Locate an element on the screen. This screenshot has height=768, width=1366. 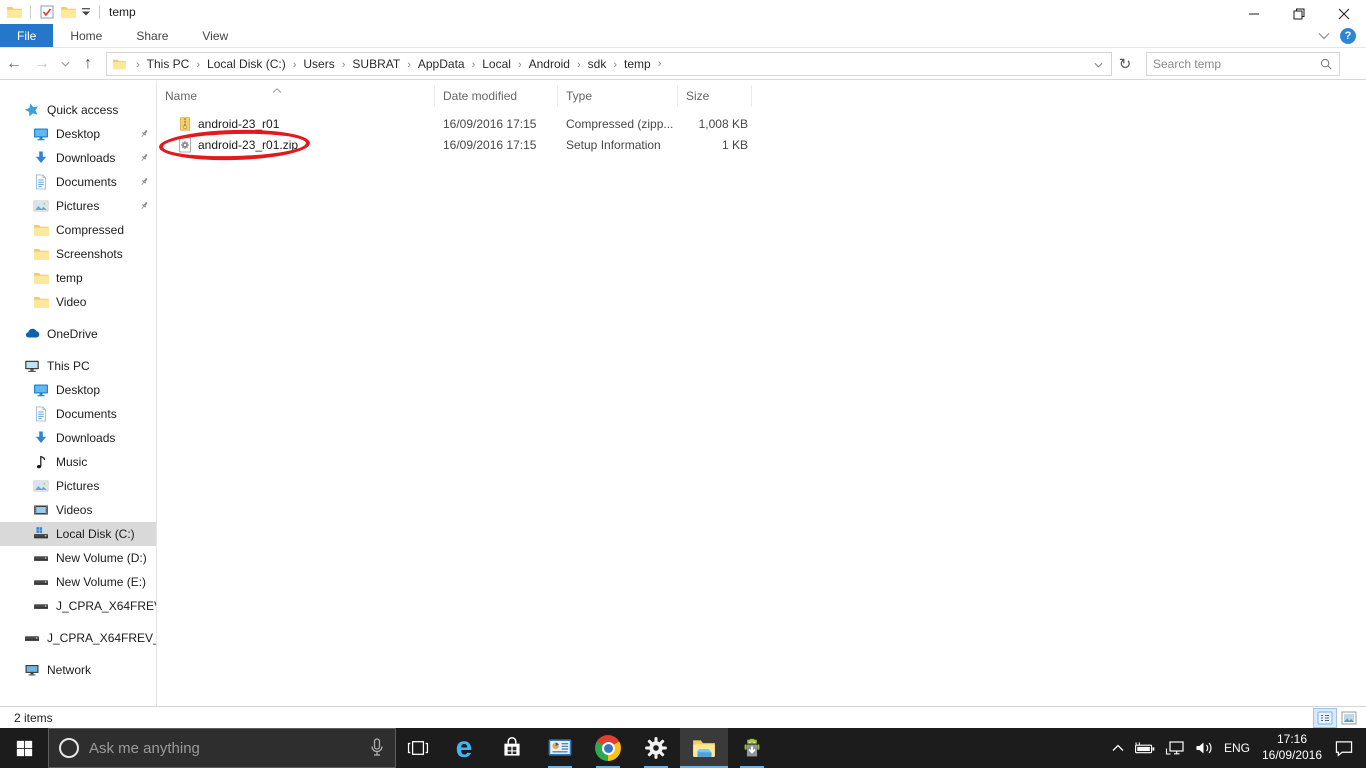
sidebar-item: Videos is located at coordinates (78, 510).